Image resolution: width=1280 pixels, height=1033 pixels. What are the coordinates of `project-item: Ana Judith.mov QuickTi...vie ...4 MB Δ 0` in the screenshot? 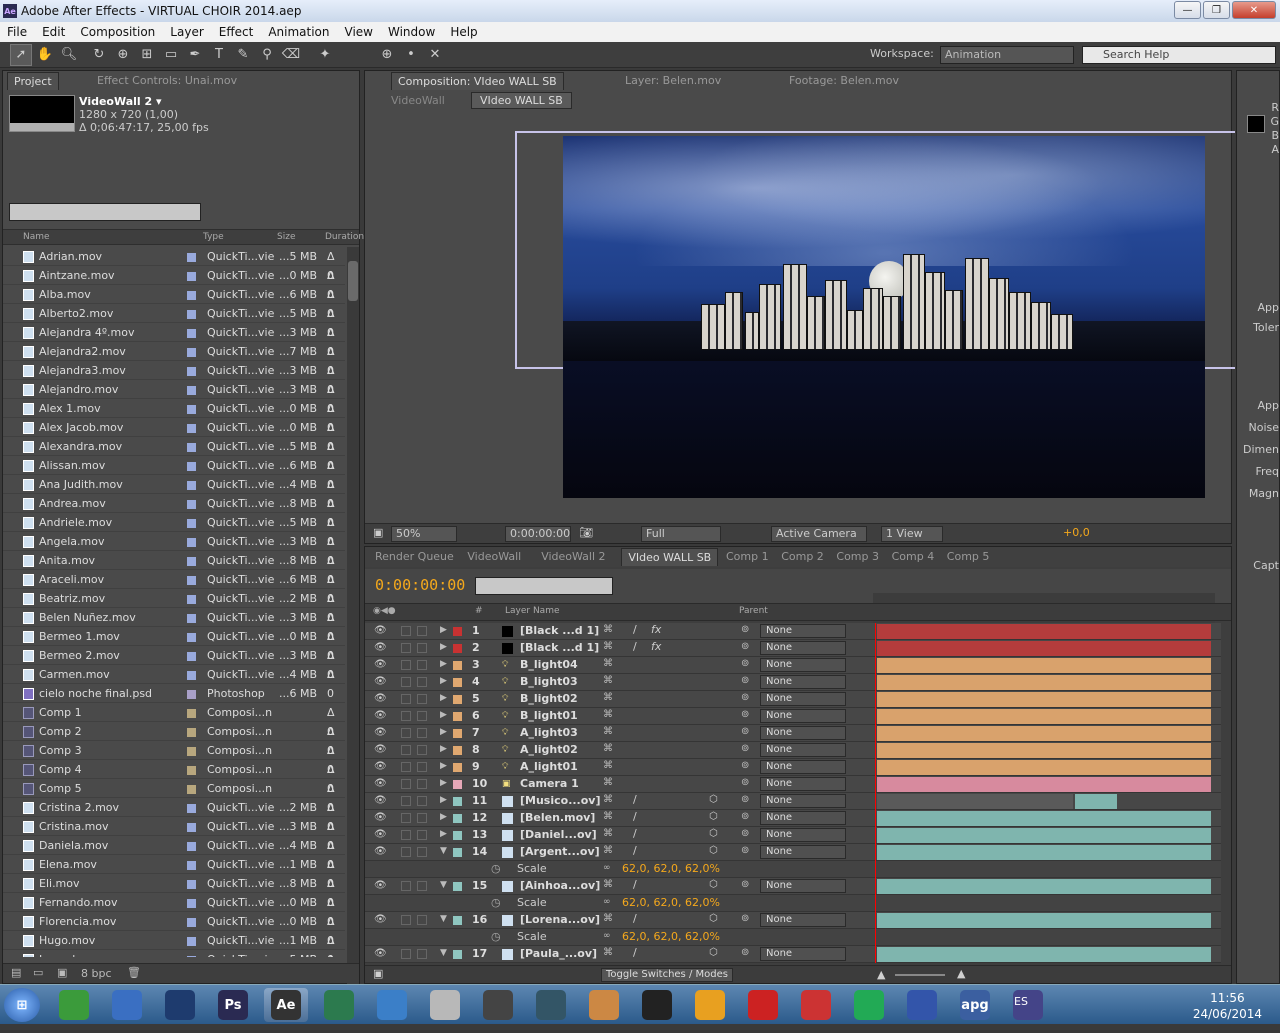 It's located at (174, 492).